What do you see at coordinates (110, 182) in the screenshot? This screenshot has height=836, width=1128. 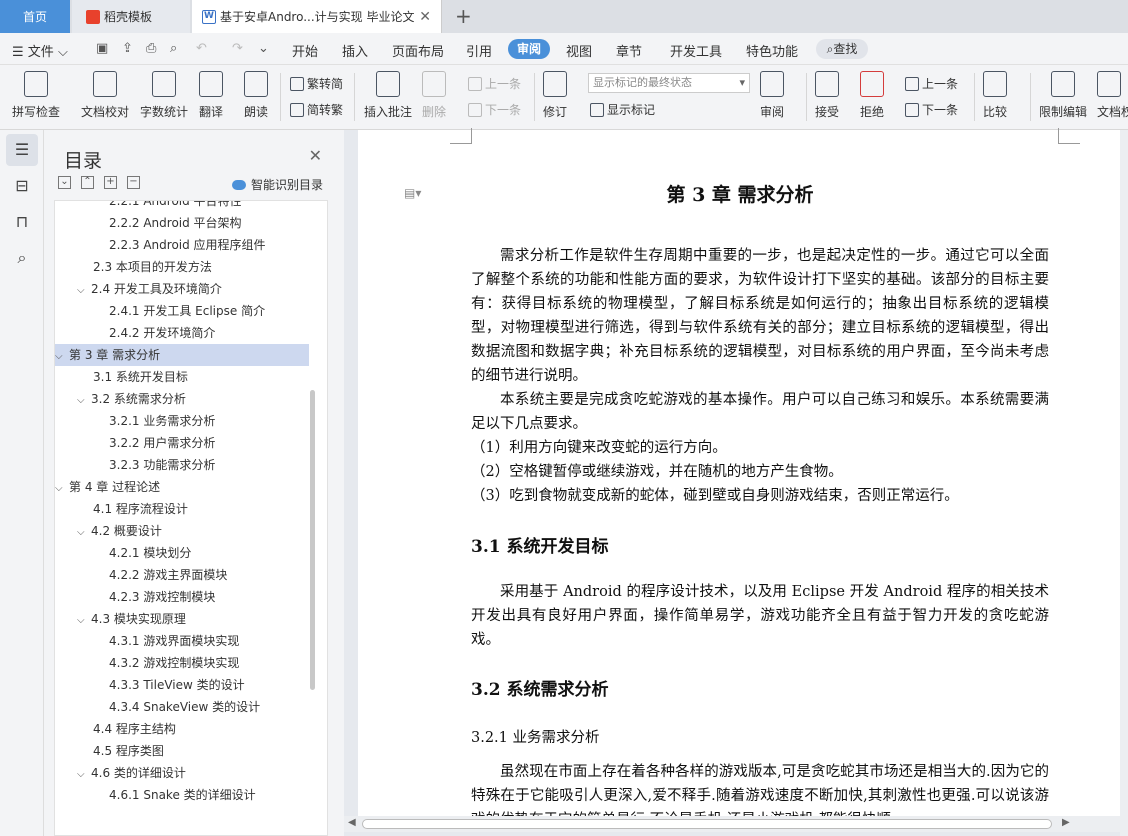 I see `add-heading-icon: +` at bounding box center [110, 182].